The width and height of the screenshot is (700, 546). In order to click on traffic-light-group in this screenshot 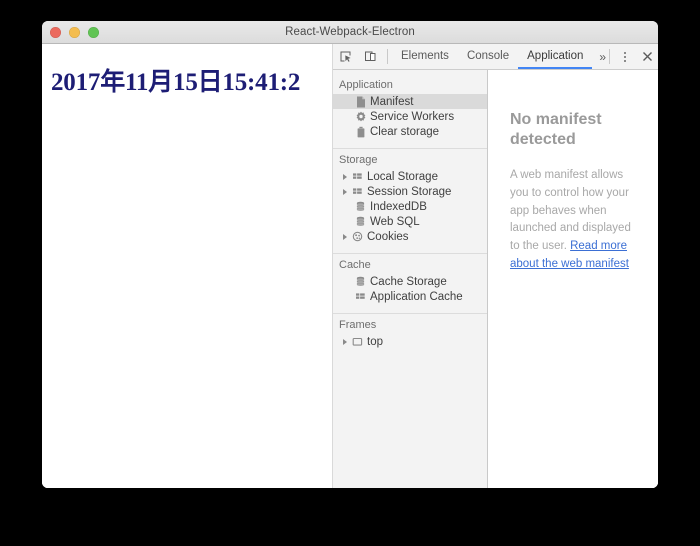, I will do `click(74, 32)`.